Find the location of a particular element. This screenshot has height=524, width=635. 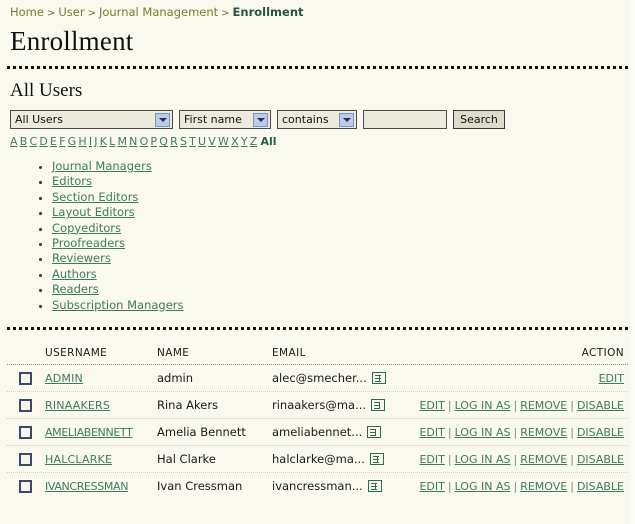

role-link-journal-managers: Journal Managers is located at coordinates (102, 166).